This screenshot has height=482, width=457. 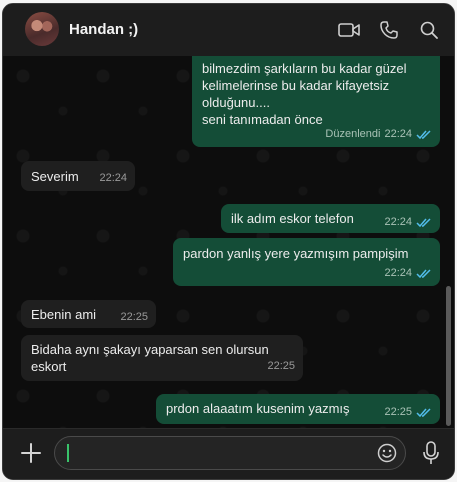 I want to click on video-call-icon, so click(x=349, y=30).